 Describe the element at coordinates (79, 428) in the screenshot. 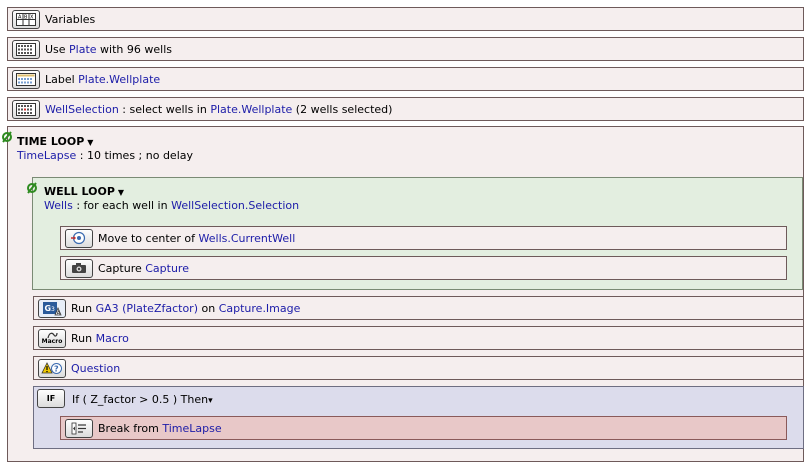

I see `break-loop-icon` at that location.